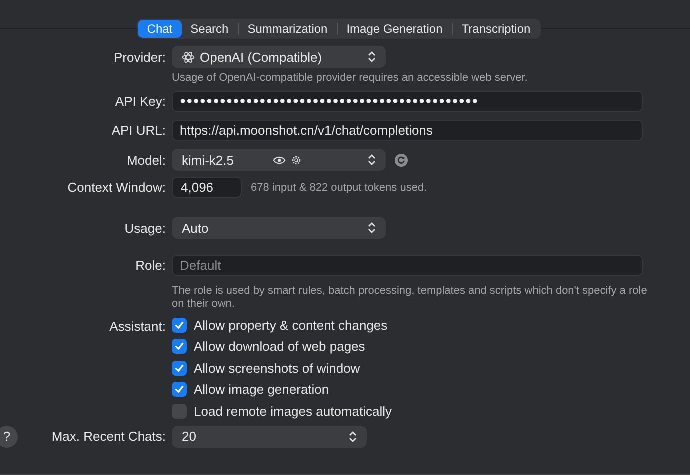 This screenshot has width=690, height=475. Describe the element at coordinates (280, 346) in the screenshot. I see `checkbox-label: Allow download of web pages` at that location.